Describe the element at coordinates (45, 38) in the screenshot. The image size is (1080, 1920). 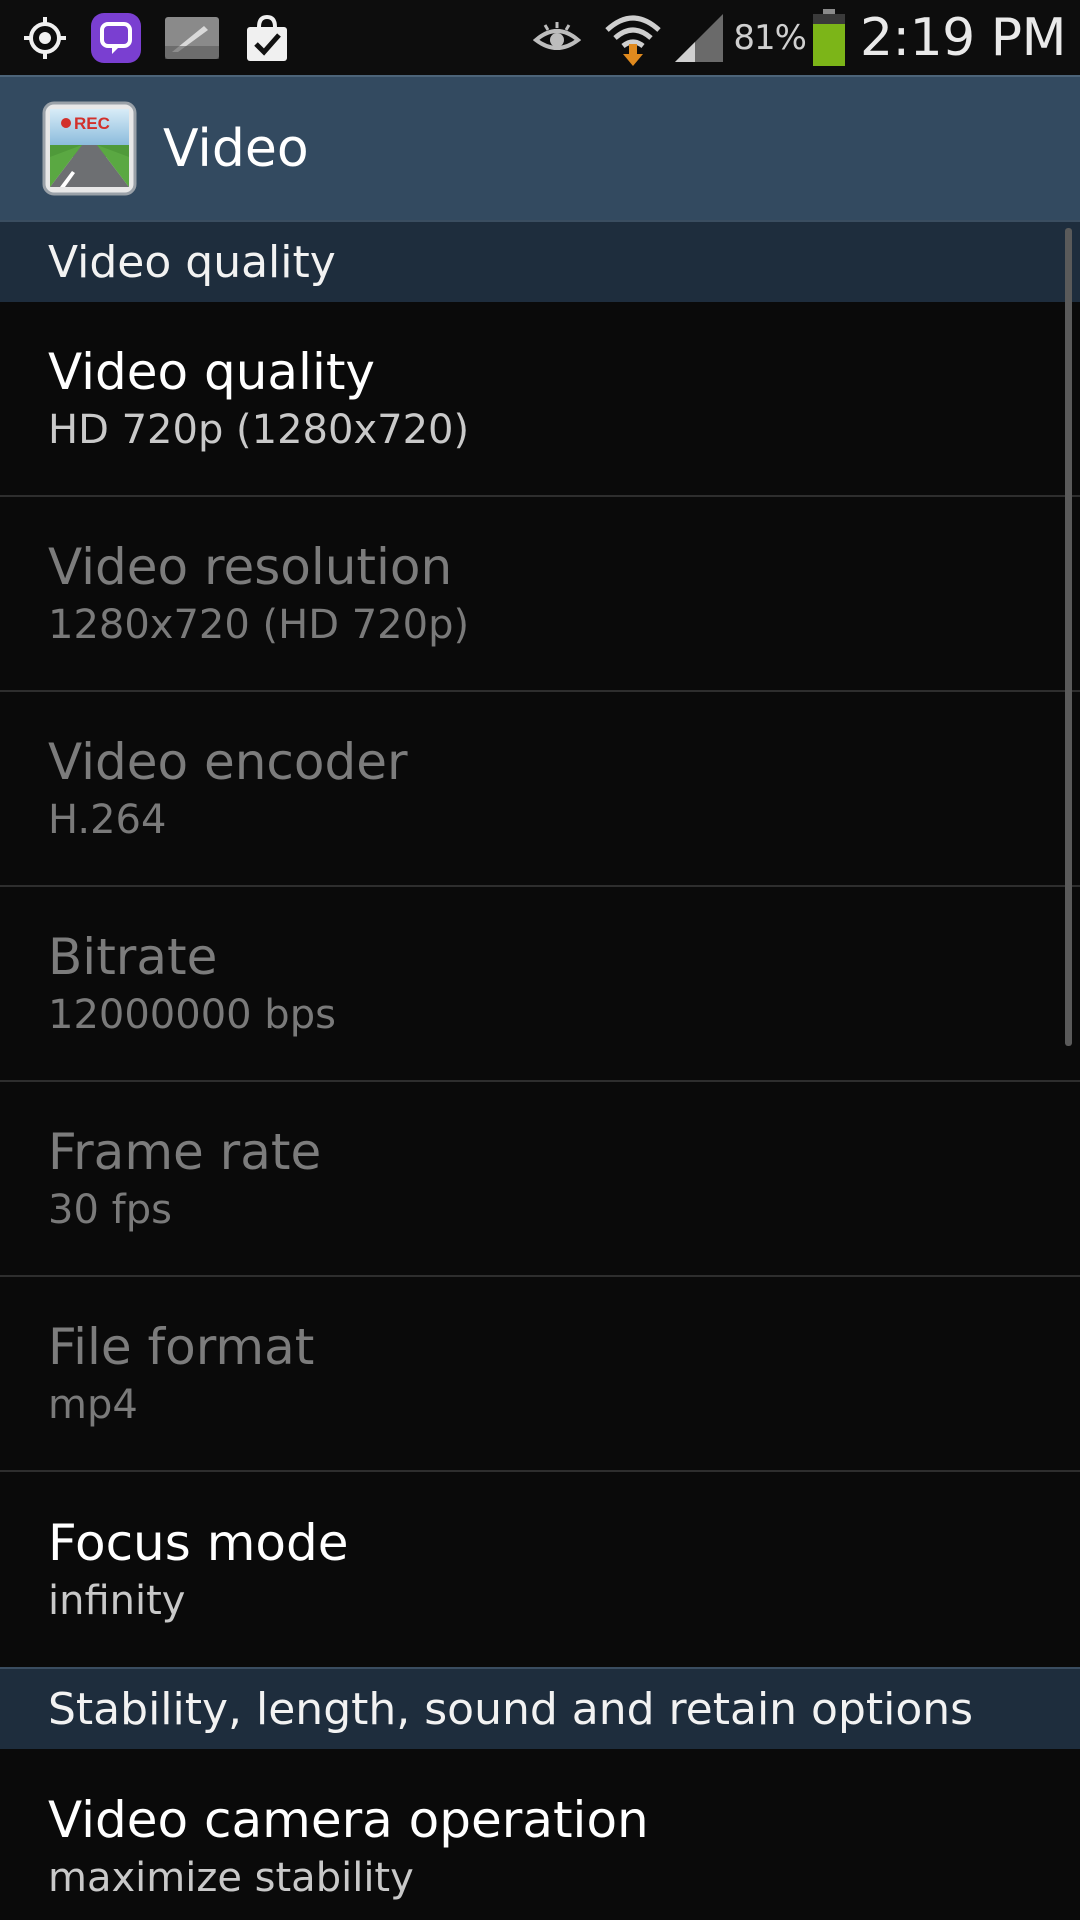
I see `gps-icon` at that location.